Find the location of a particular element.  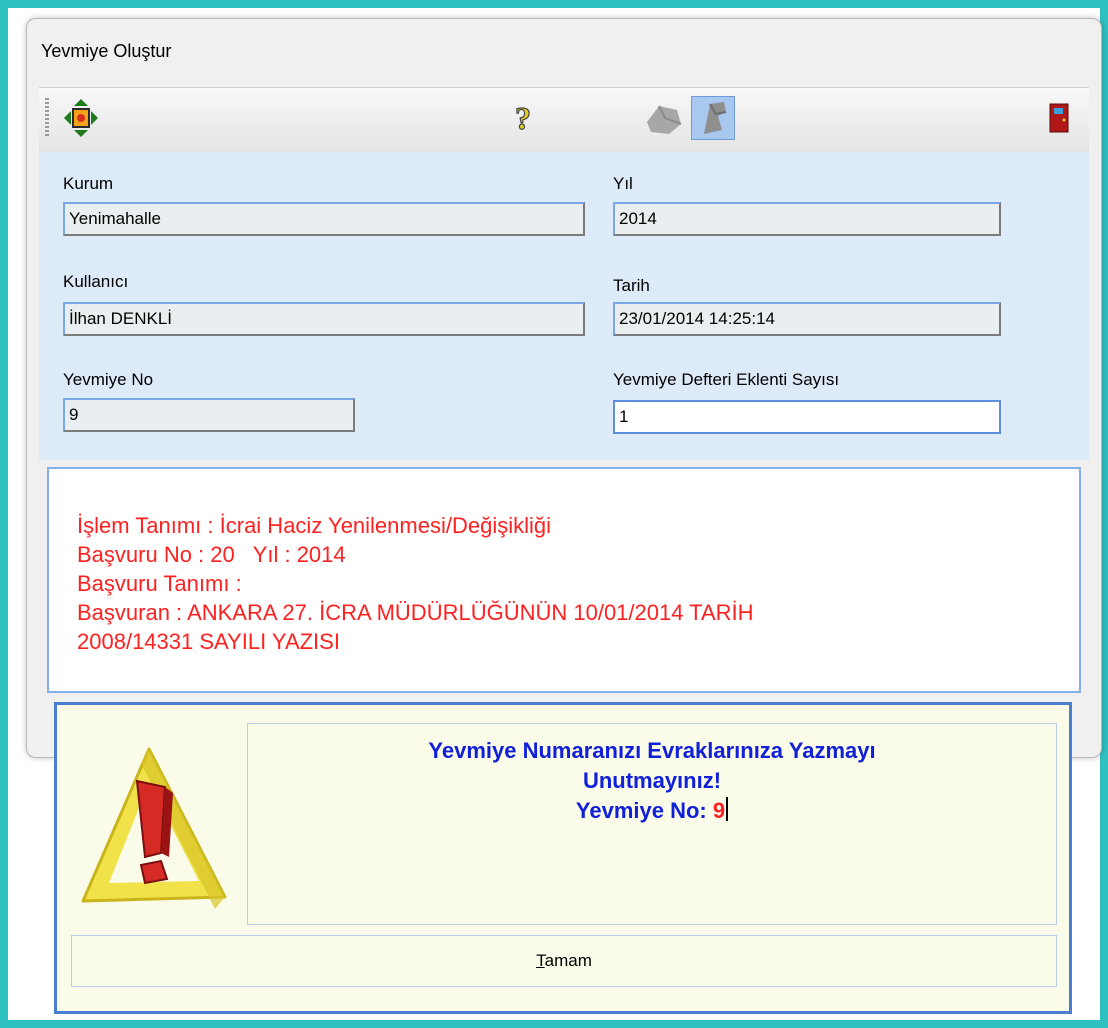

message-line-3: Yevmiye No: 9 is located at coordinates (652, 811).